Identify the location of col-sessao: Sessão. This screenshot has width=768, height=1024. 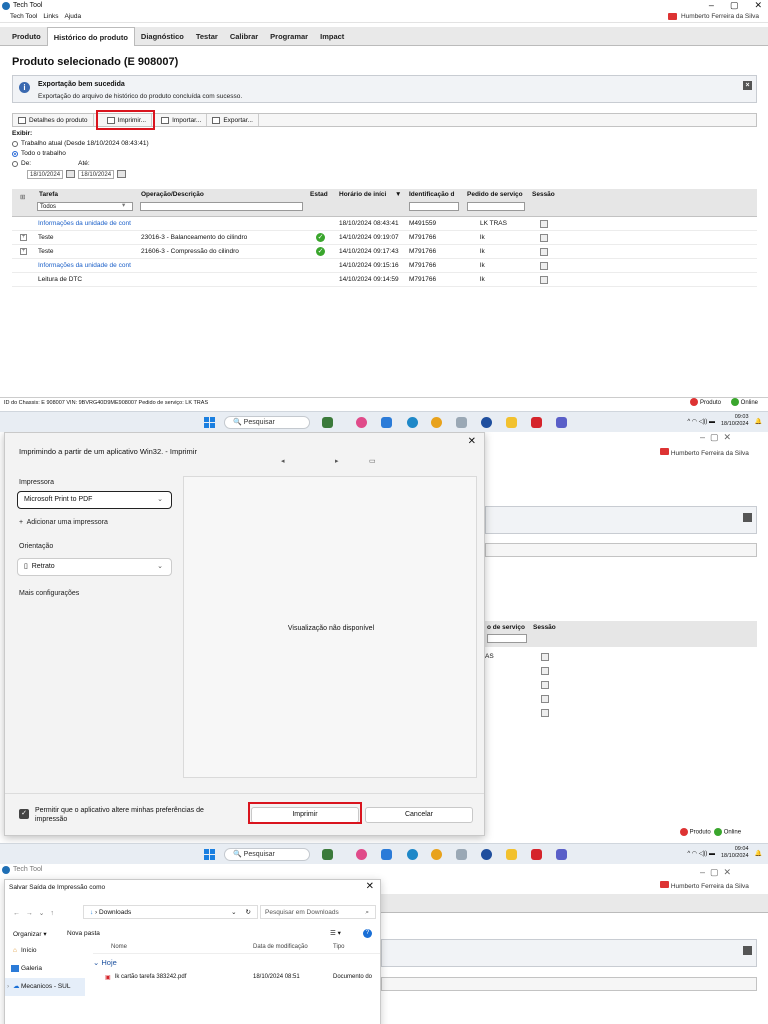
(543, 194).